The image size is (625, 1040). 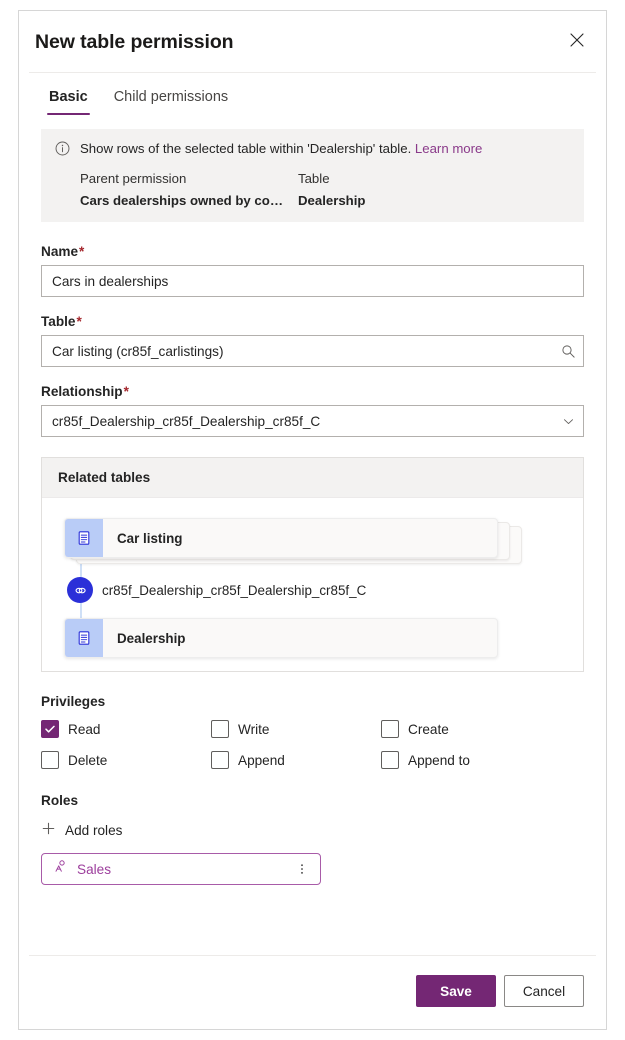 I want to click on table-field-group: Table*, so click(x=312, y=340).